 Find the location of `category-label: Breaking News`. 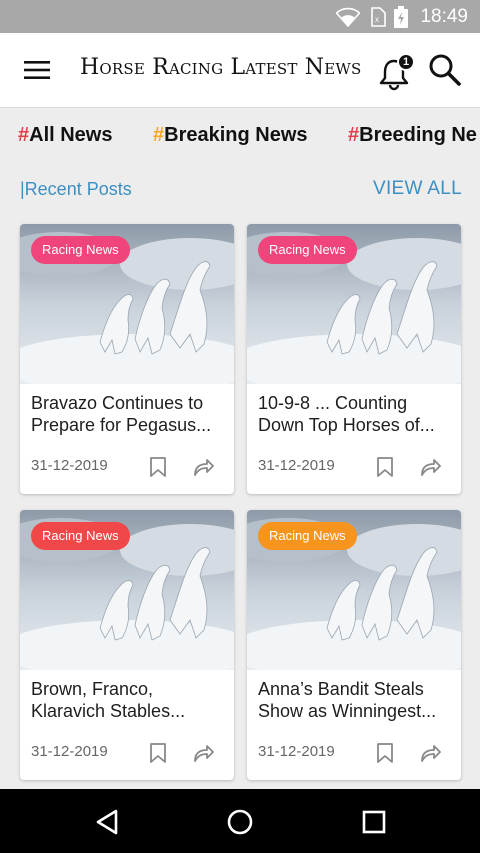

category-label: Breaking News is located at coordinates (236, 135).